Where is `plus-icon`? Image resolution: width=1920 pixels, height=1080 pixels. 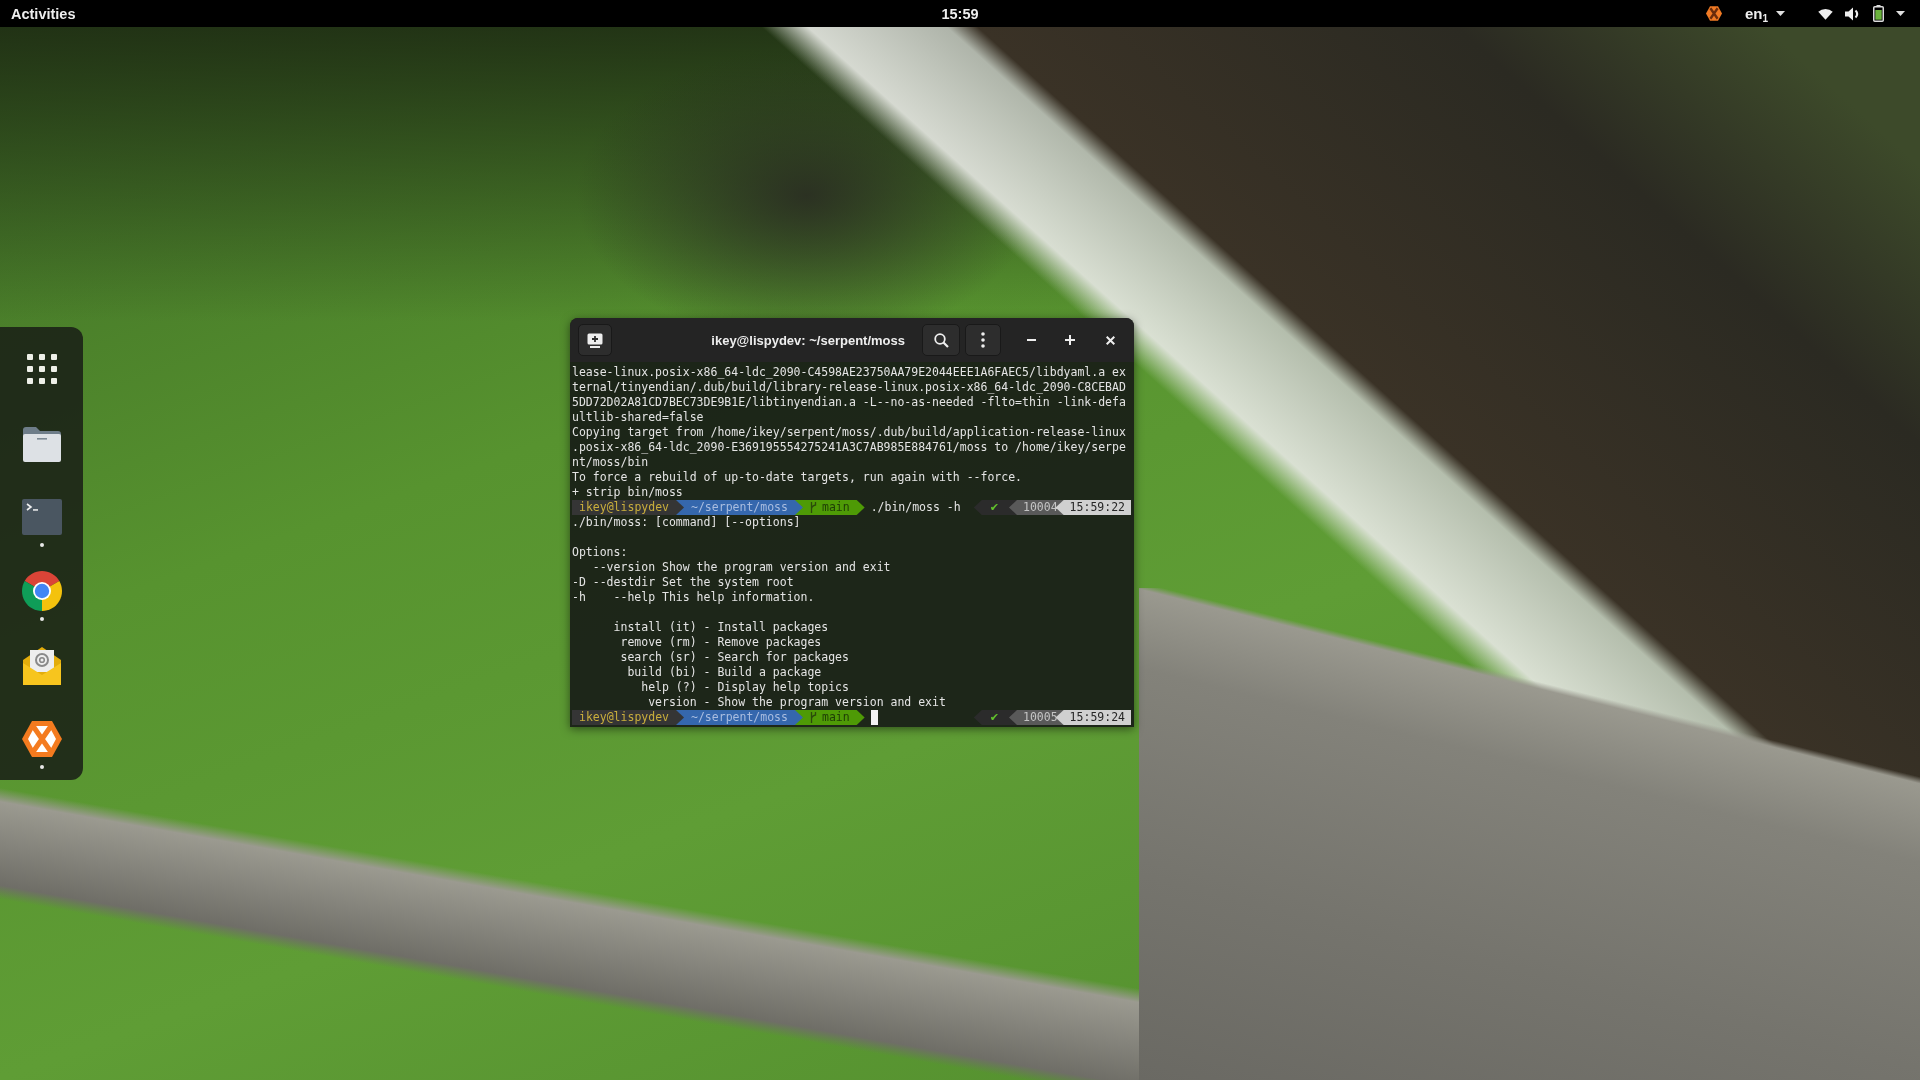 plus-icon is located at coordinates (1070, 340).